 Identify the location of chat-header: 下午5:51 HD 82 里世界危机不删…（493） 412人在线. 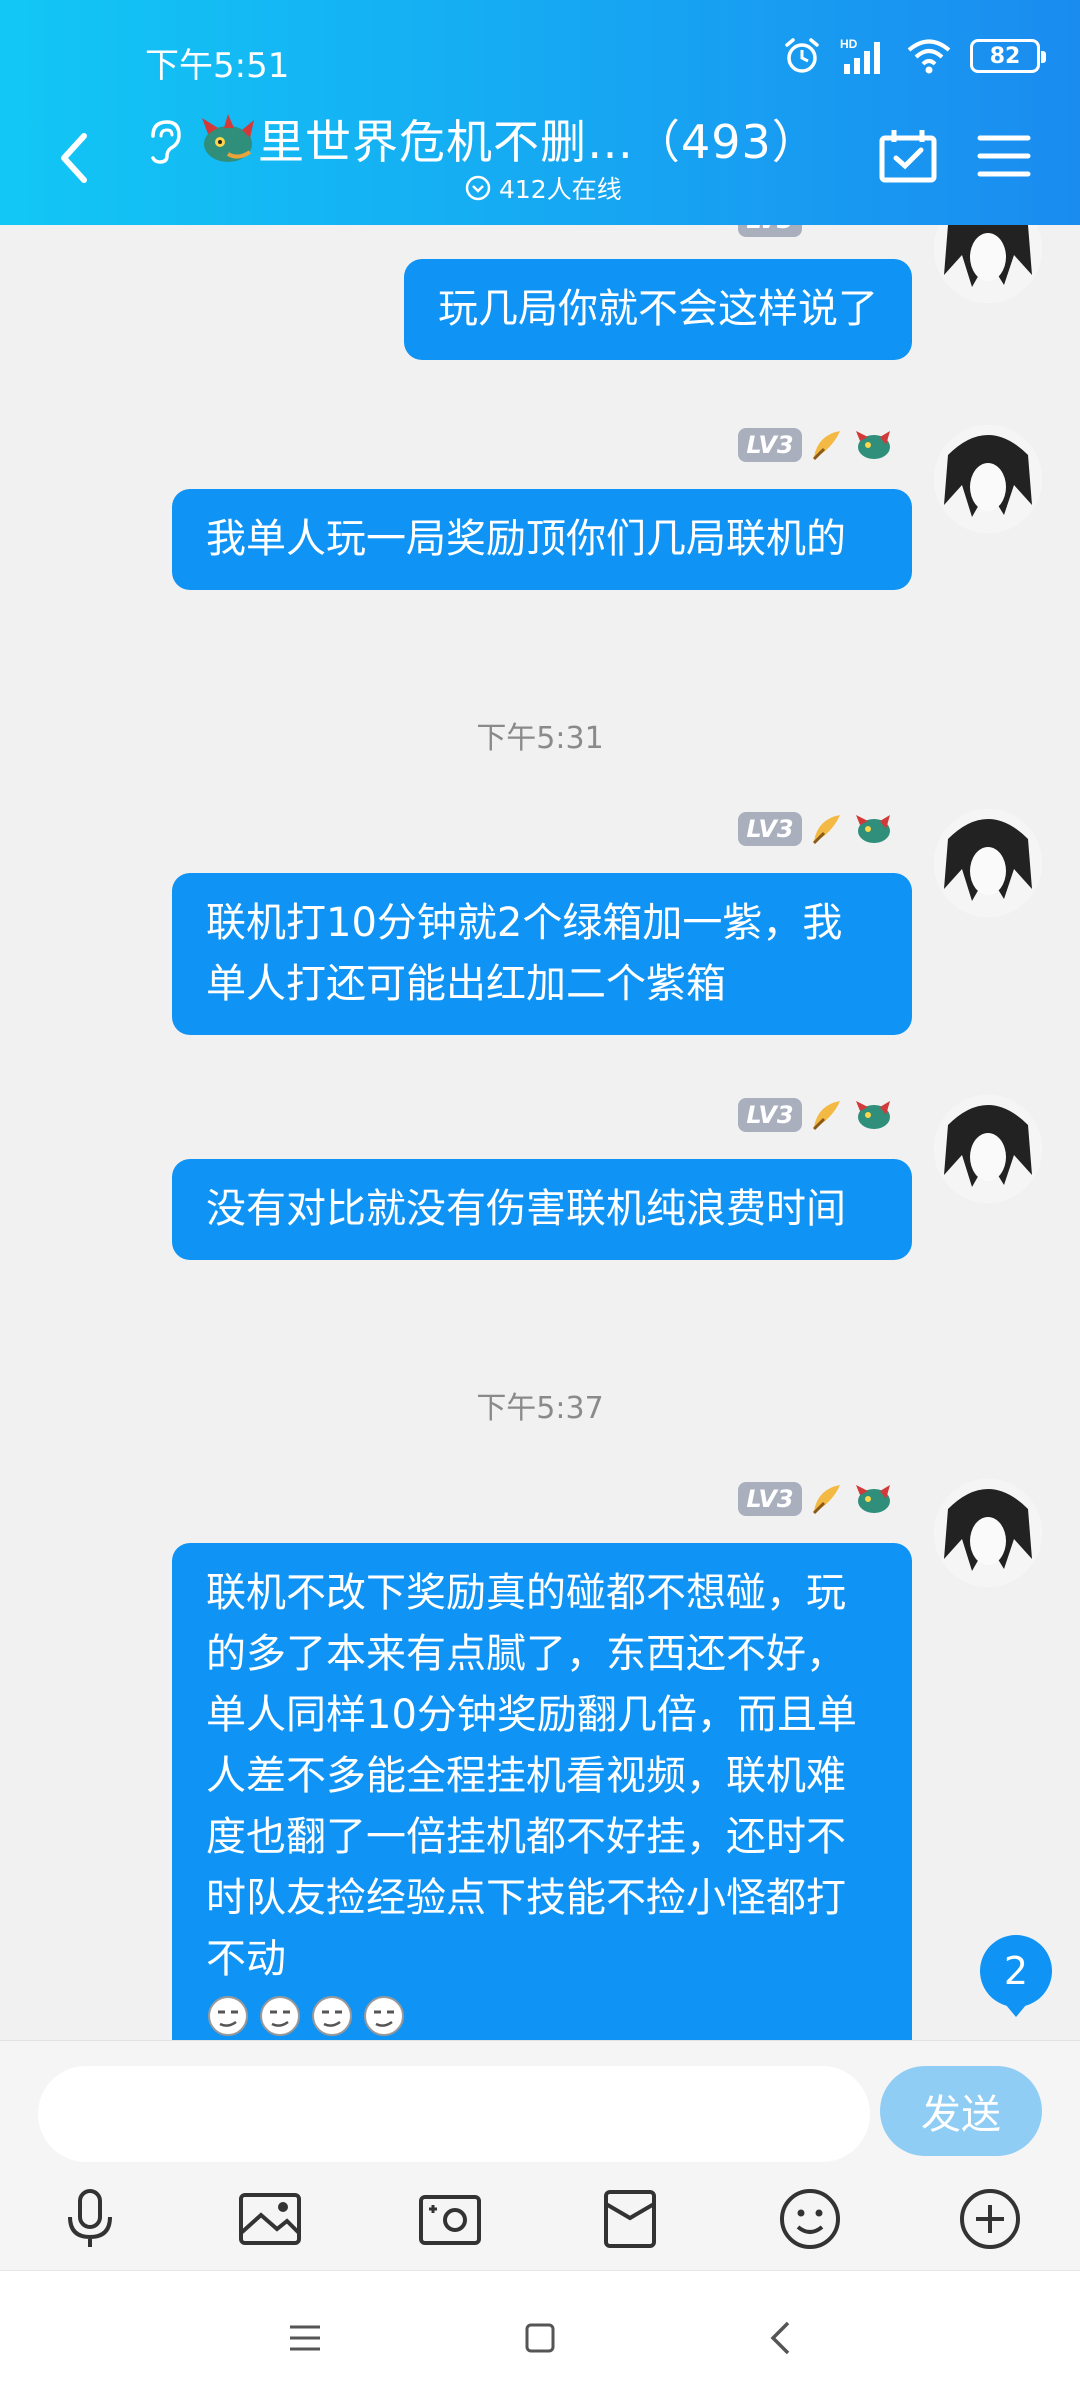
(540, 112).